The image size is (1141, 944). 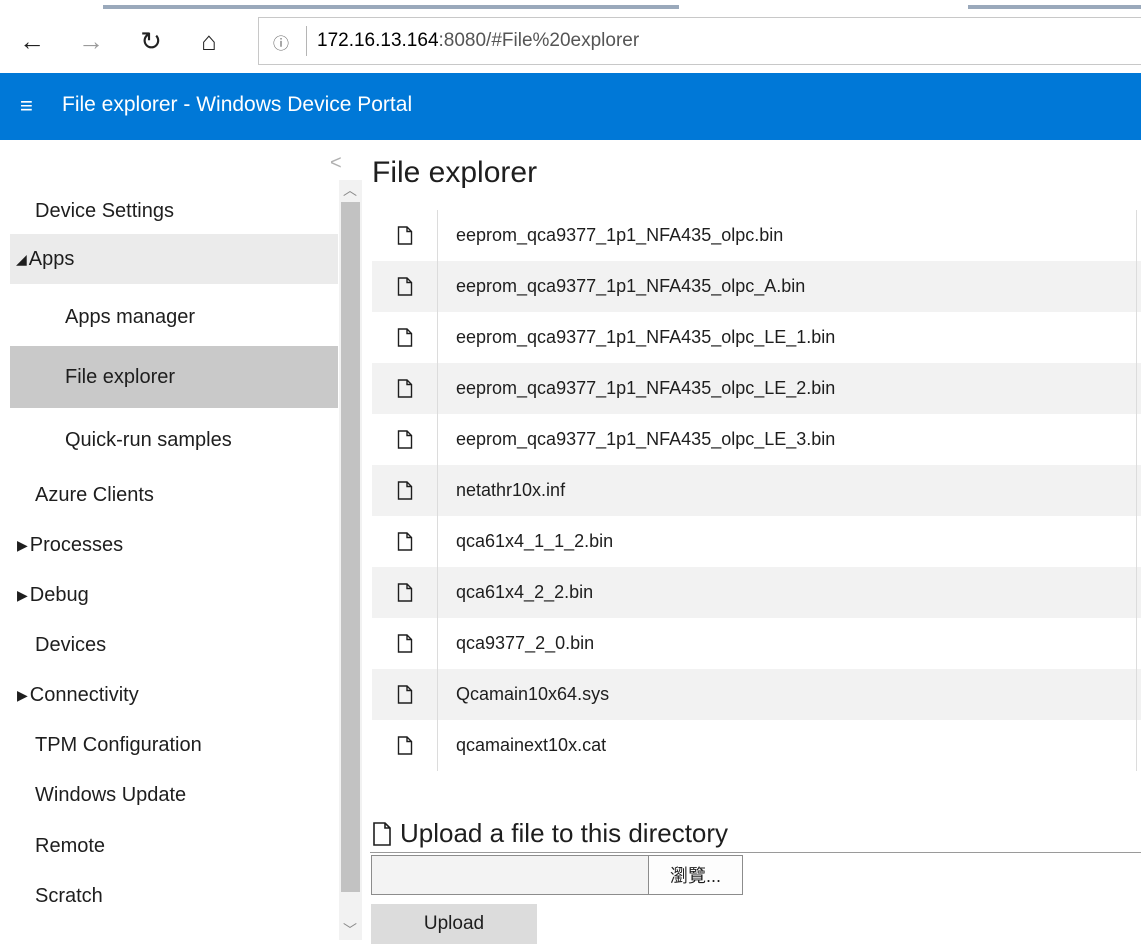 What do you see at coordinates (151, 41) in the screenshot?
I see `refresh-icon: ↻` at bounding box center [151, 41].